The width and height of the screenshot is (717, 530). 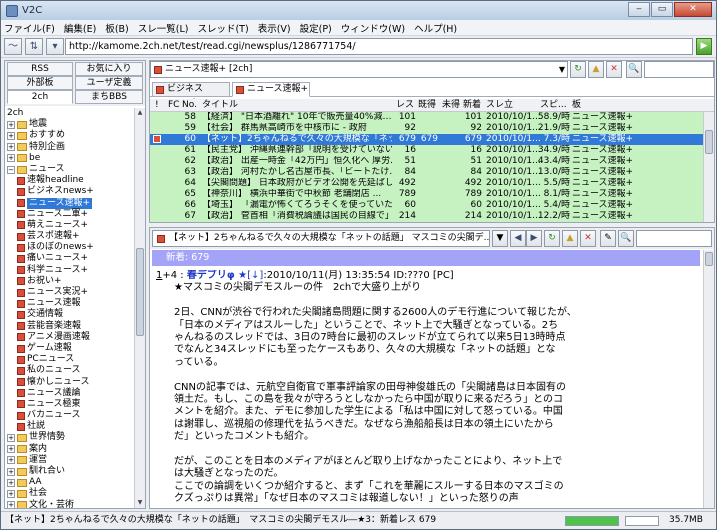 I want to click on col-new: 新着, so click(x=472, y=105).